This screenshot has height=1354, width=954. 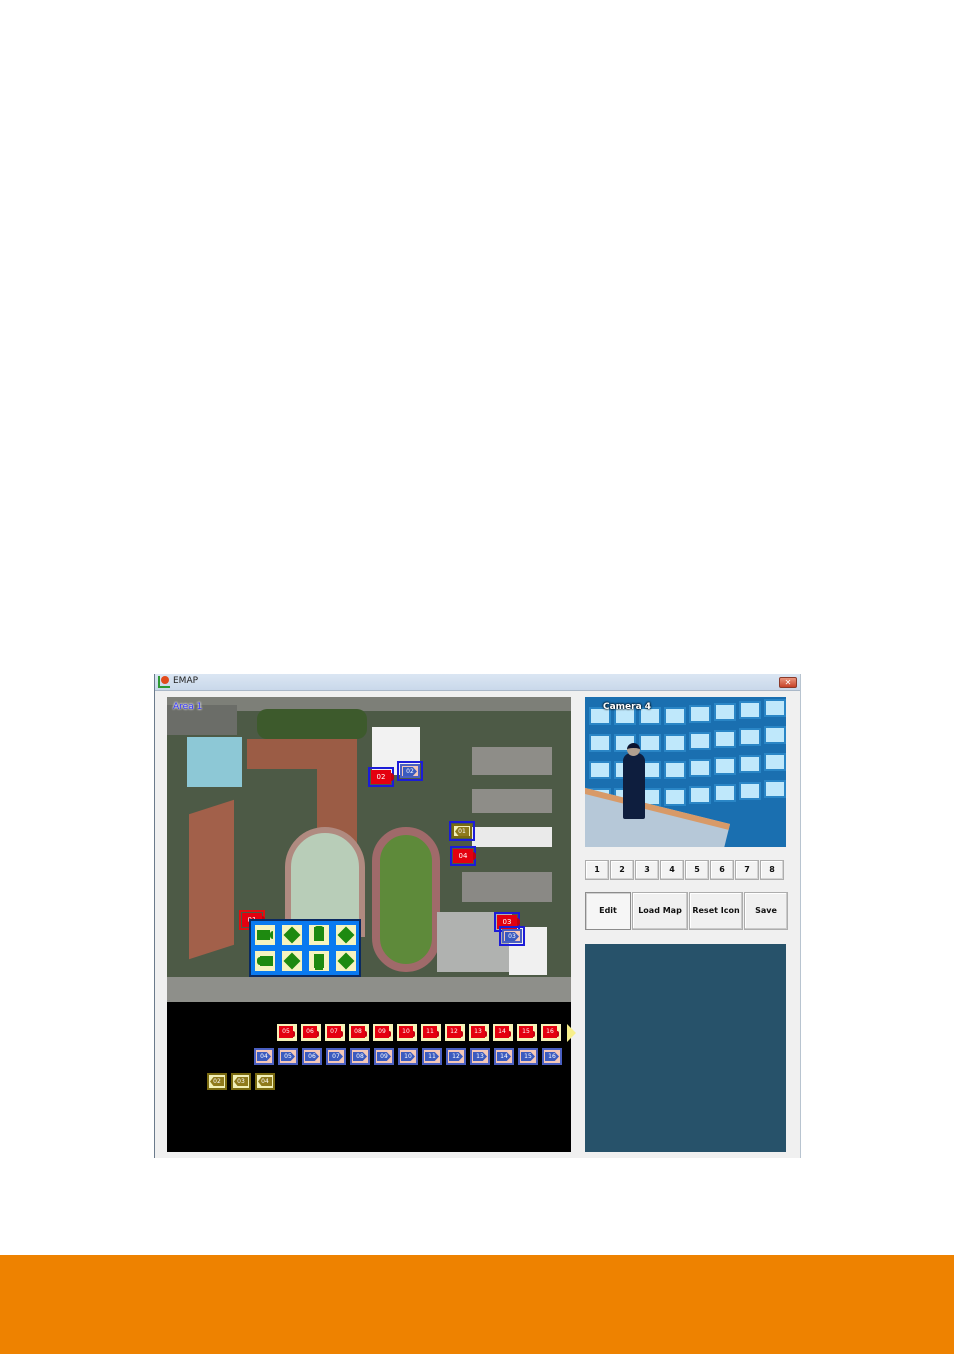 What do you see at coordinates (672, 870) in the screenshot?
I see `channel-button-4: 4` at bounding box center [672, 870].